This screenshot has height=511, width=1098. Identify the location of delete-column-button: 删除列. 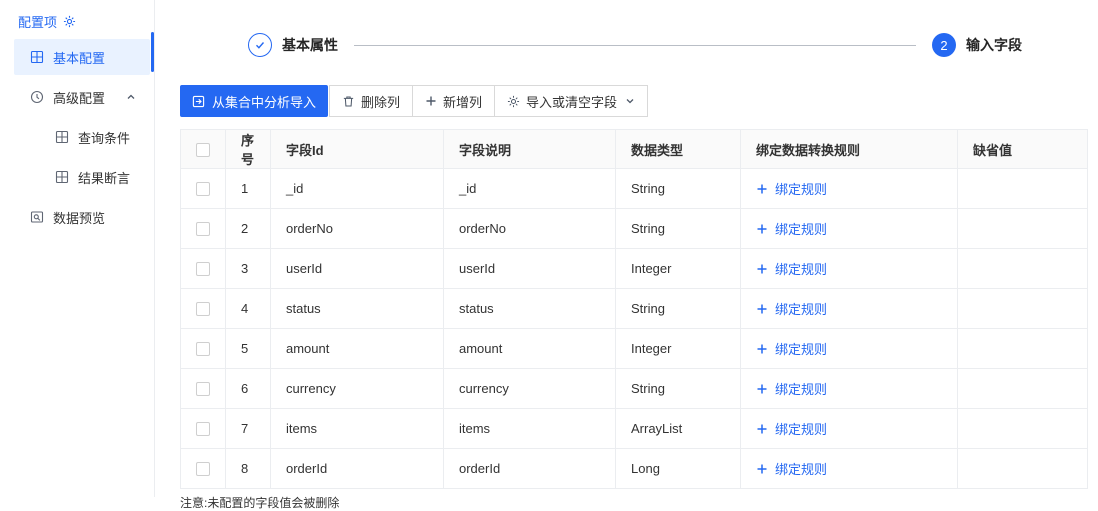
(371, 101).